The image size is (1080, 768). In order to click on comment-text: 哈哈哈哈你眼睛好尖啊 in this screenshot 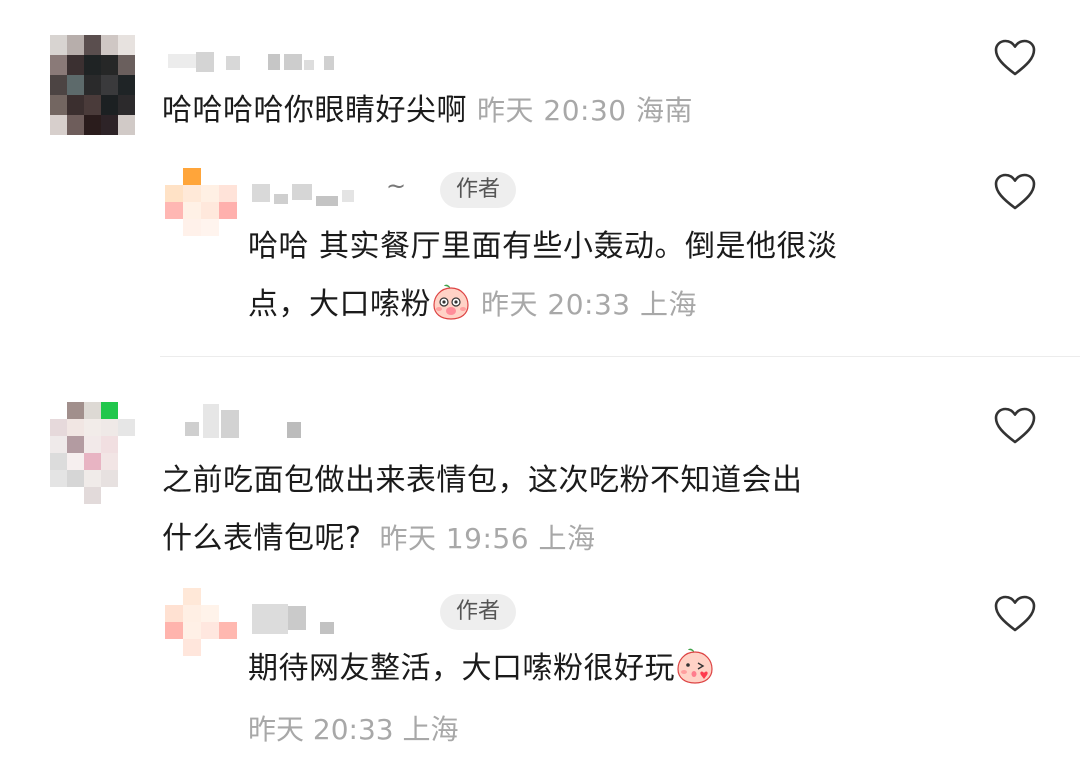, I will do `click(314, 110)`.